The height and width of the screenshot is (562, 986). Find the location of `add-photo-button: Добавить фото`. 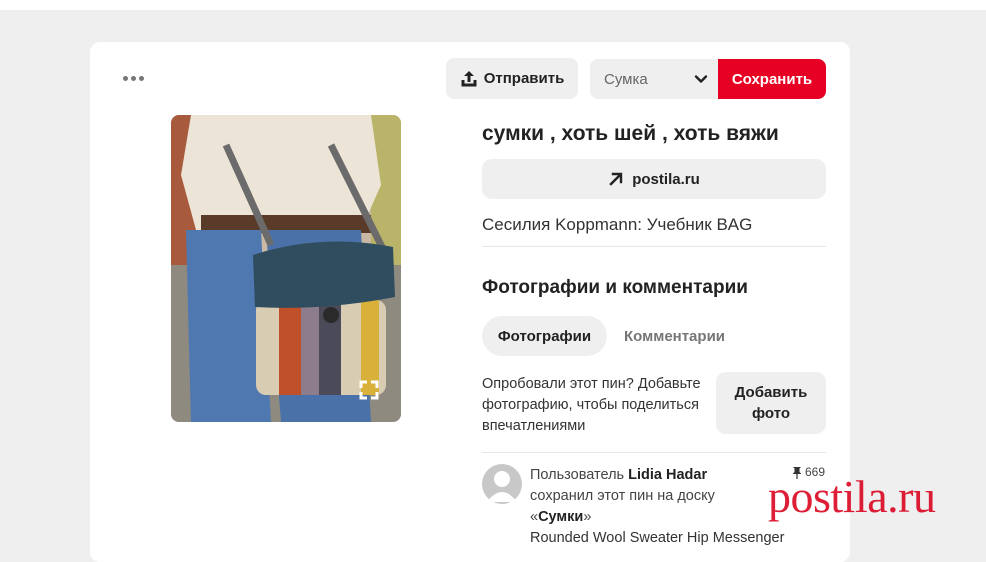

add-photo-button: Добавить фото is located at coordinates (771, 403).